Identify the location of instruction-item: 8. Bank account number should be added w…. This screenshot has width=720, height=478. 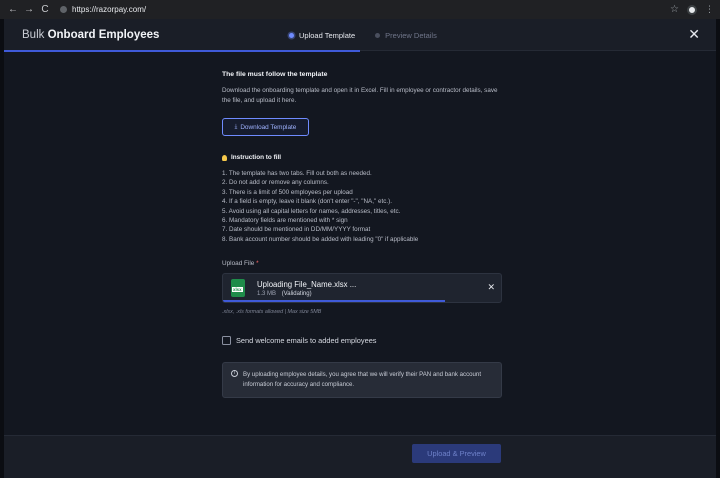
(320, 239).